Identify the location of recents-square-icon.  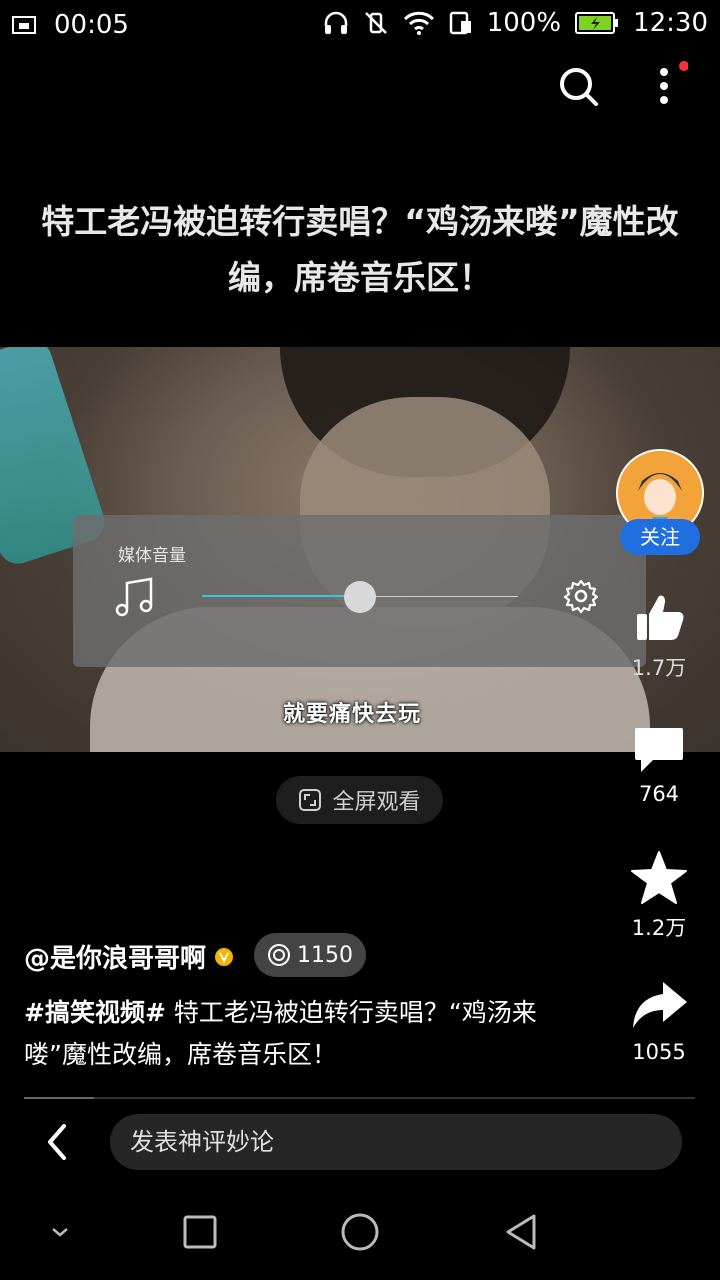
(200, 1232).